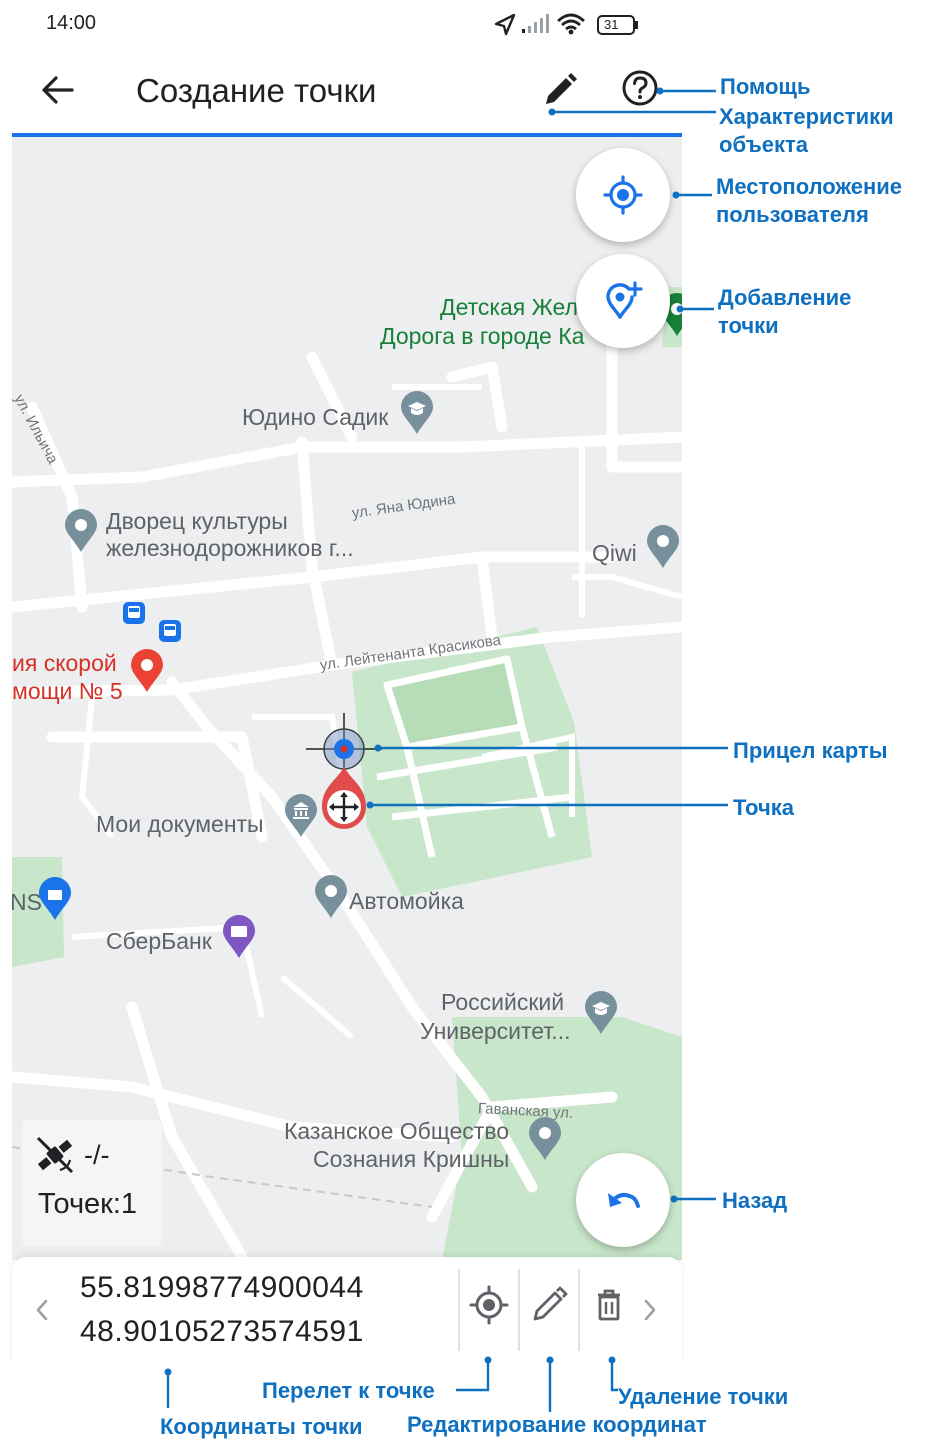 The width and height of the screenshot is (928, 1440). Describe the element at coordinates (785, 297) in the screenshot. I see `annotation-add-point: Добавление` at that location.